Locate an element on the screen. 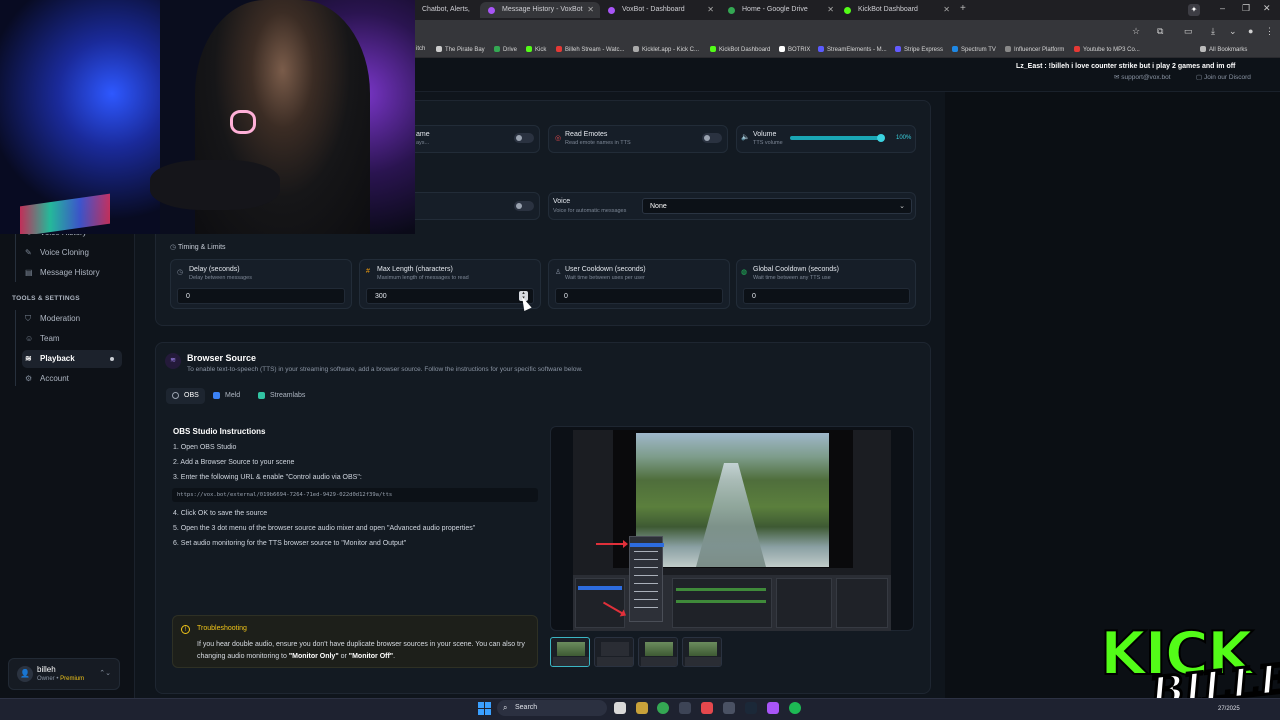  tab-obs: OBS is located at coordinates (185, 396).